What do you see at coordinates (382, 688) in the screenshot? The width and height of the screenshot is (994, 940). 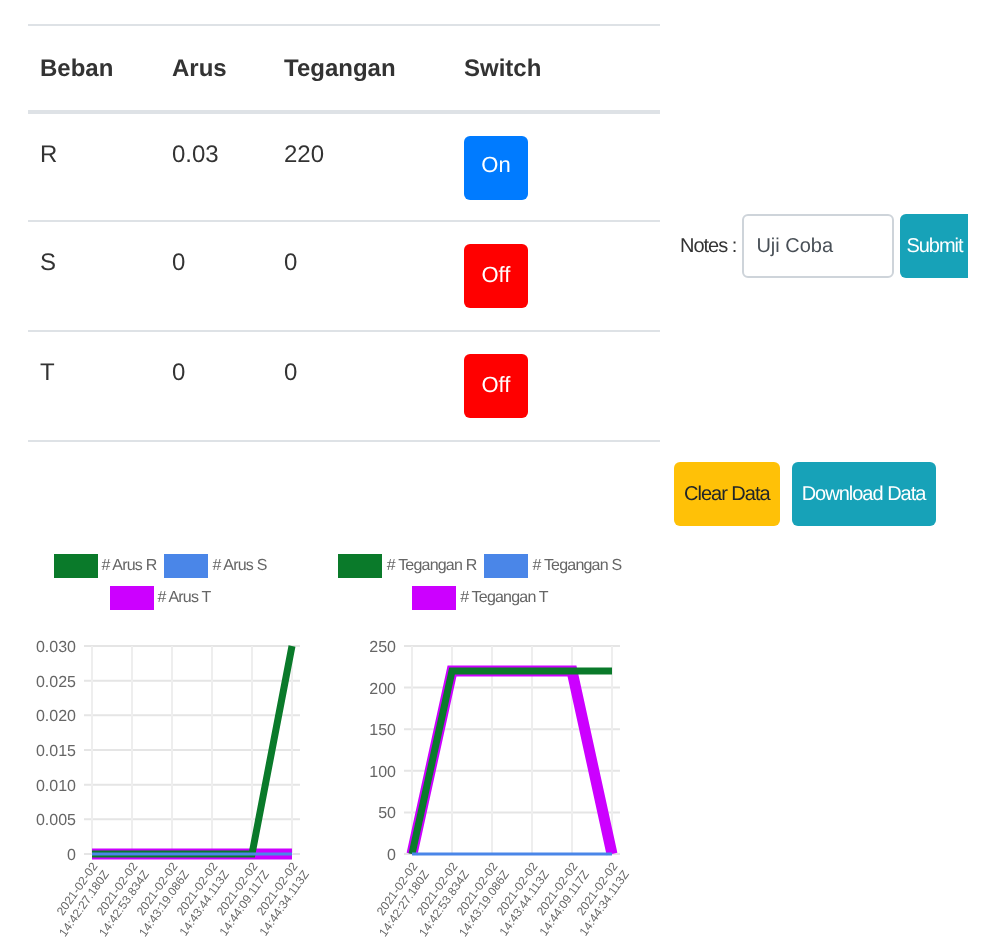 I see `y-tick-label: 200` at bounding box center [382, 688].